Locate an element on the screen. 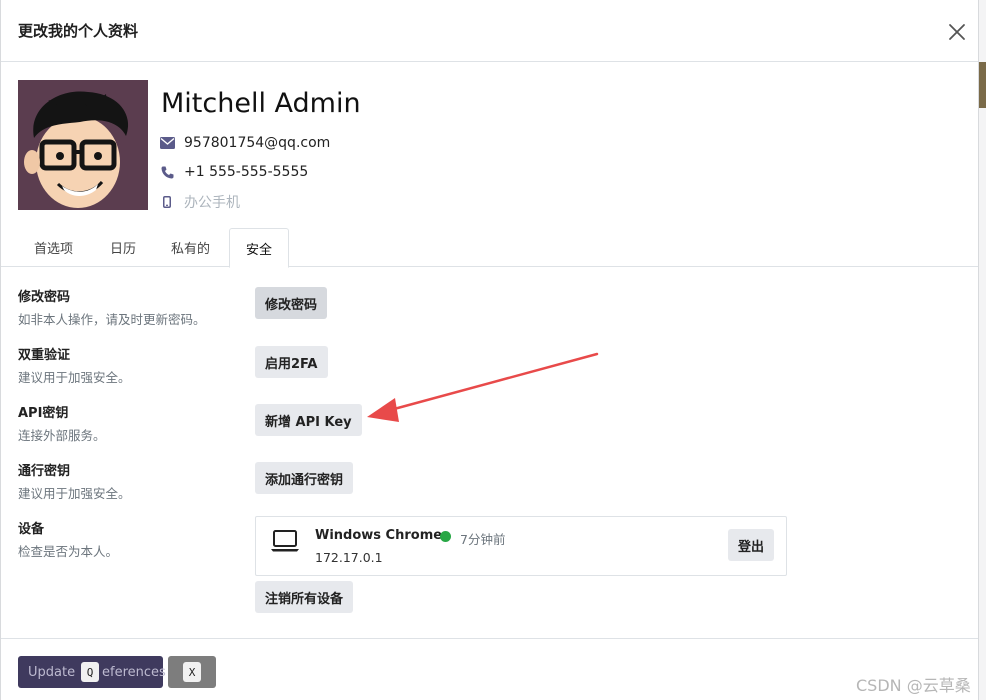  user-name: Mitchell Admin is located at coordinates (261, 103).